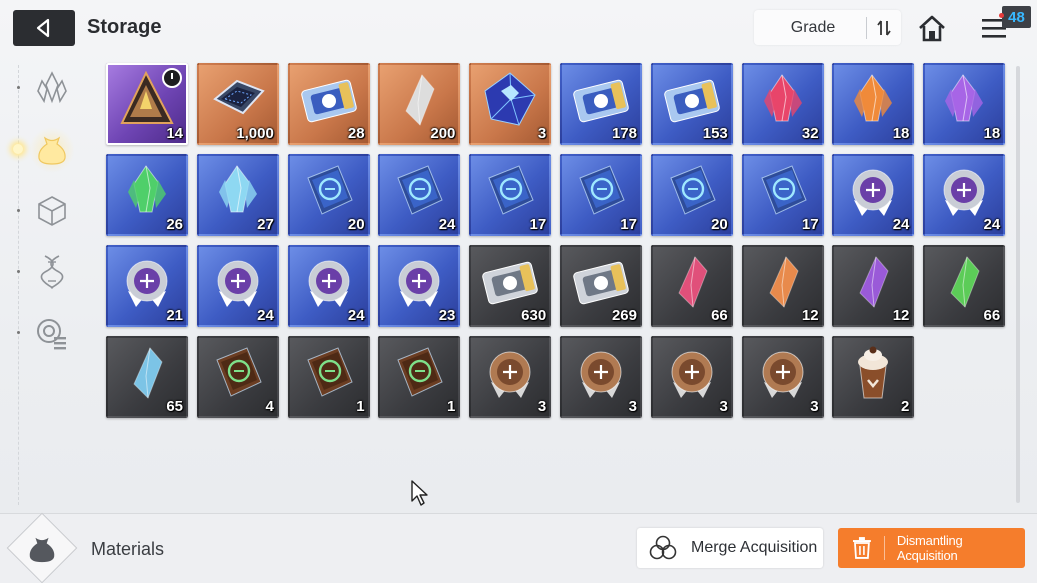 This screenshot has height=583, width=1037. What do you see at coordinates (451, 406) in the screenshot?
I see `item-quantity: 1` at bounding box center [451, 406].